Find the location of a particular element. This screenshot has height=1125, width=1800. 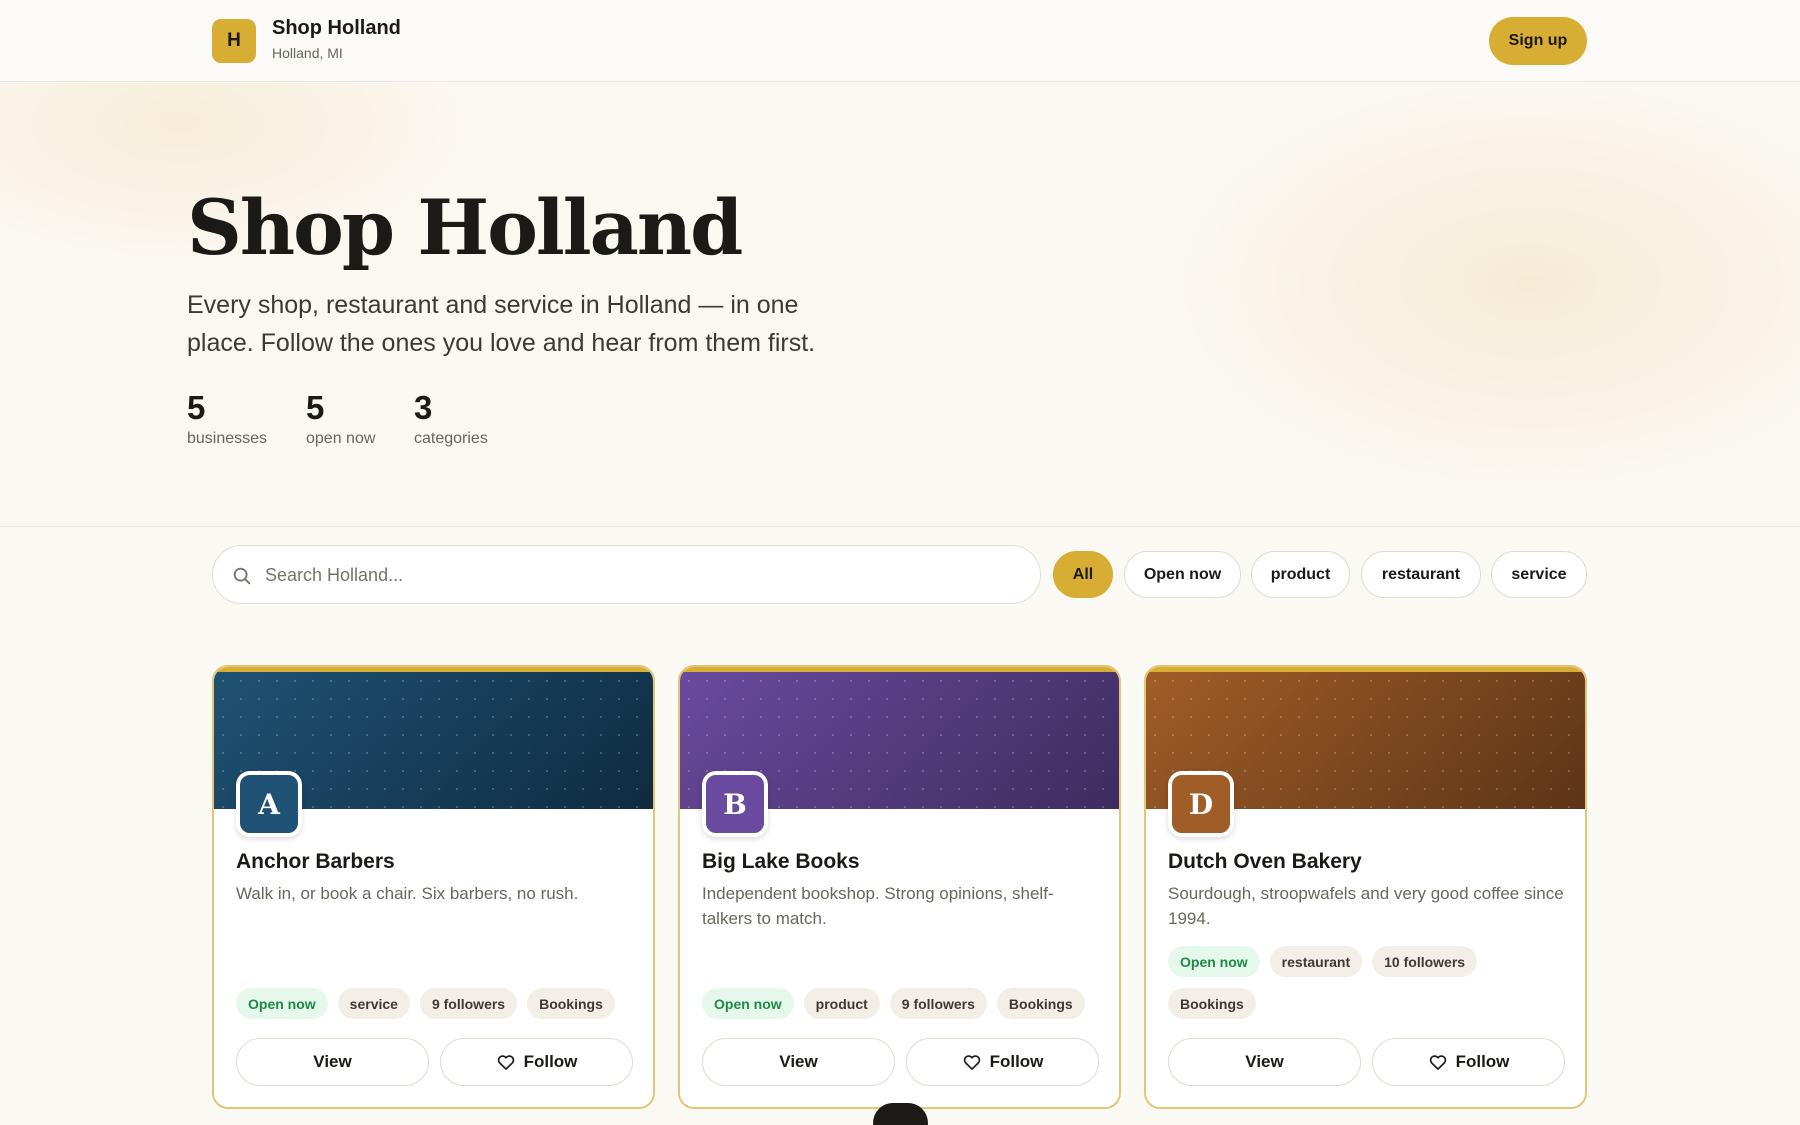

search-box is located at coordinates (626, 574).